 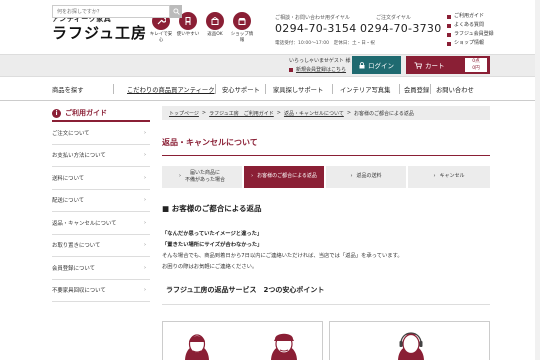 What do you see at coordinates (215, 34) in the screenshot?
I see `feature-label: 返品OK` at bounding box center [215, 34].